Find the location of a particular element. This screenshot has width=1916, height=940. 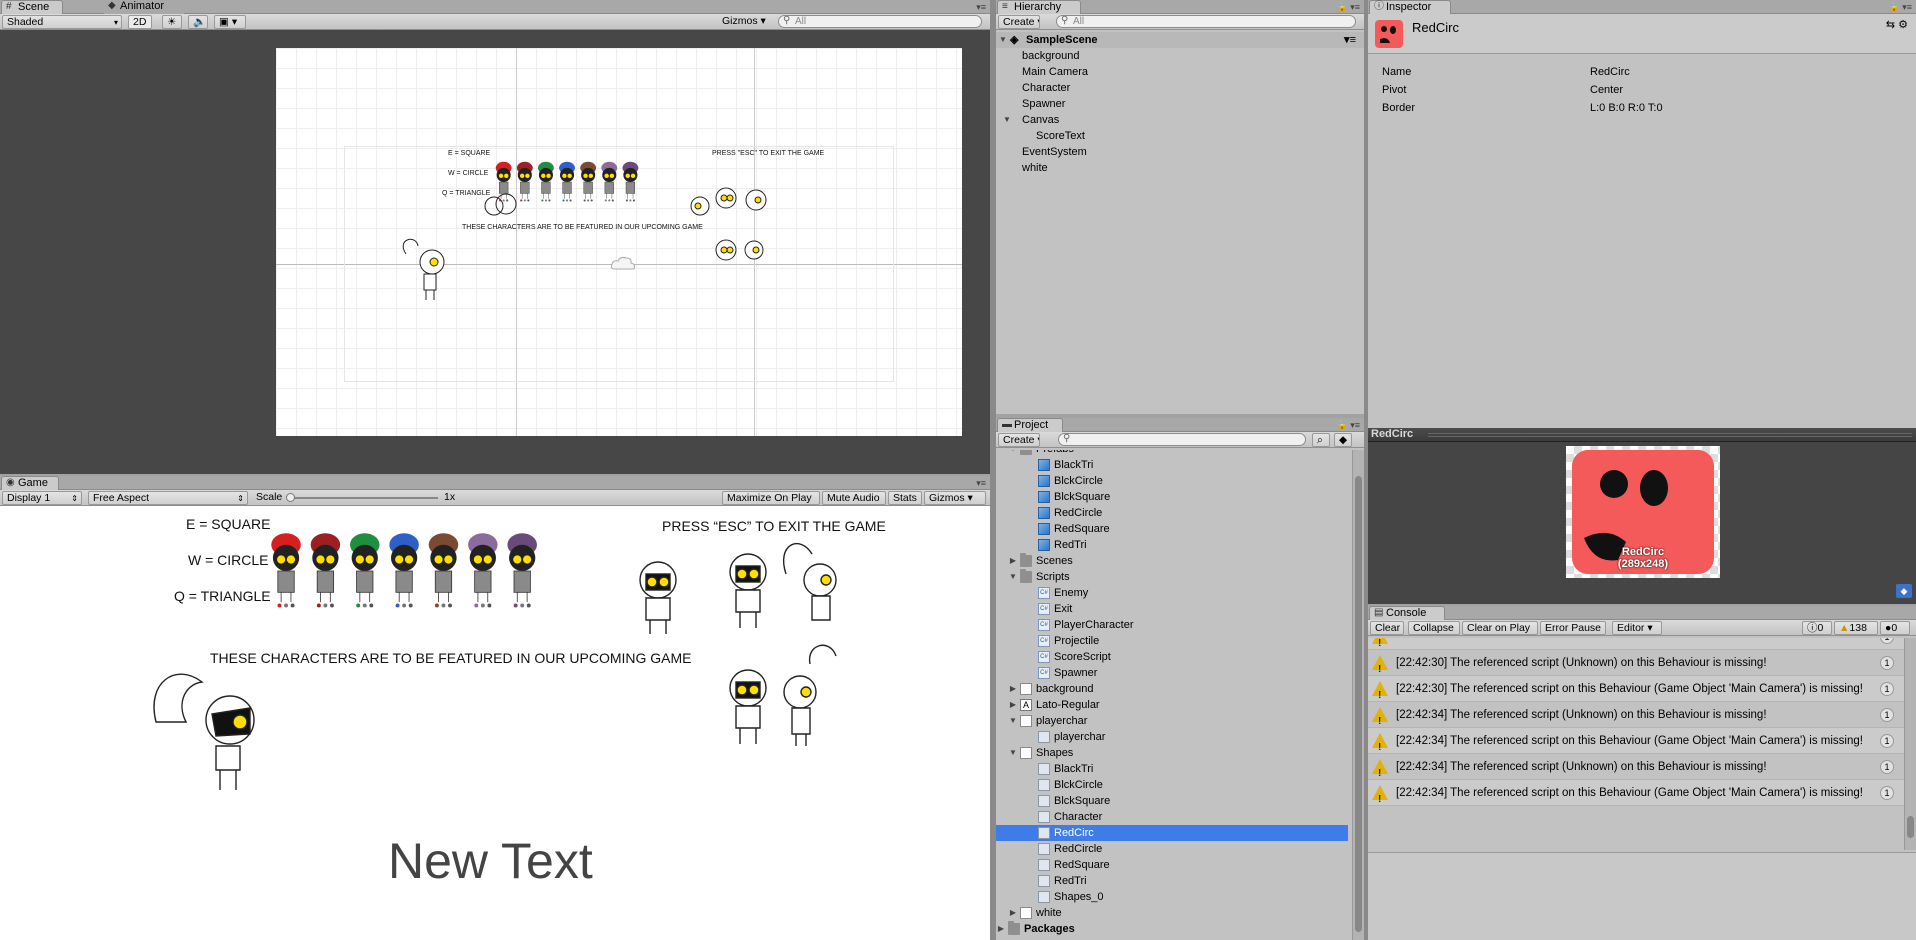

project-item: BlckCircle is located at coordinates (1172, 785).